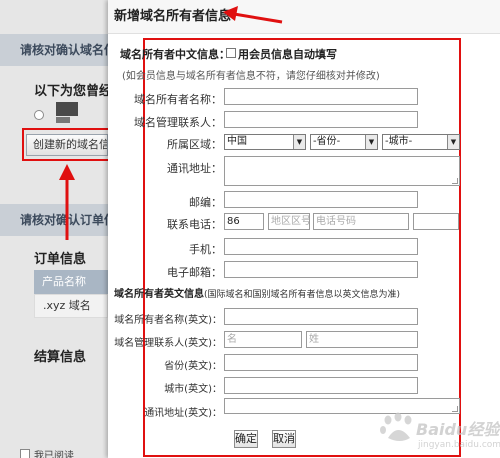  What do you see at coordinates (178, 122) in the screenshot?
I see `admin-contact-label: 域名管理联系人：` at bounding box center [178, 122].